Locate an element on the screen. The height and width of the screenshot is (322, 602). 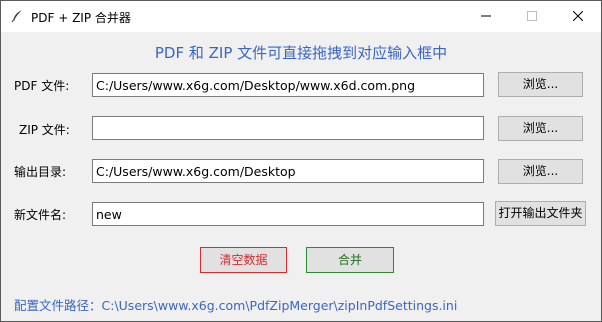
maximize-button is located at coordinates (532, 16).